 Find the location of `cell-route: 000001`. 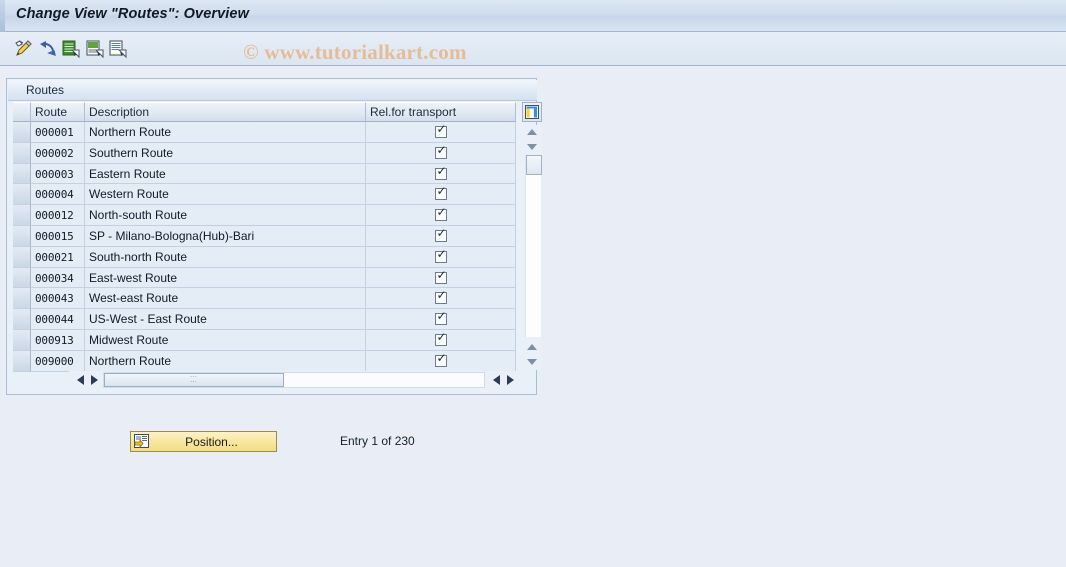

cell-route: 000001 is located at coordinates (58, 132).